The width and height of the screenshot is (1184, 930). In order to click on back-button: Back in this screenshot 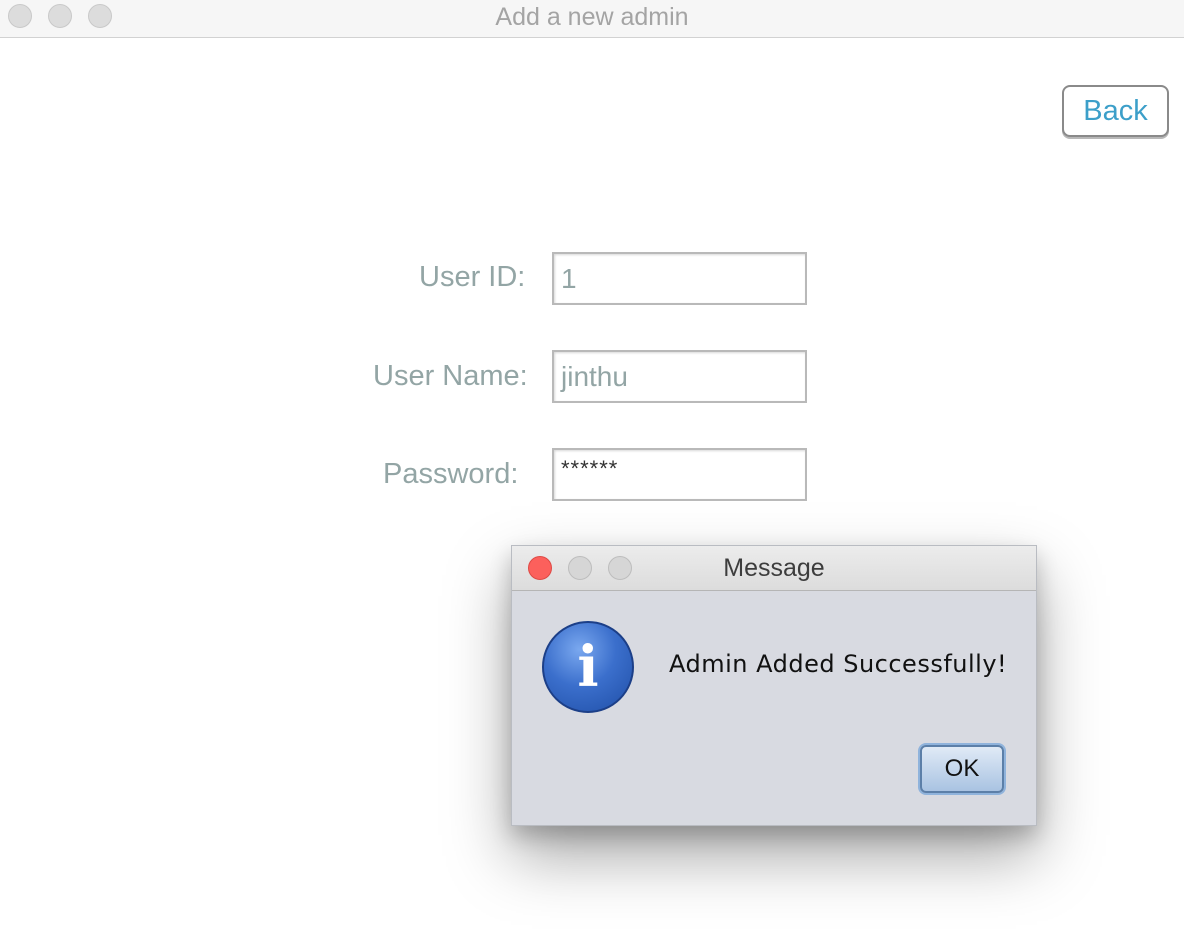, I will do `click(1115, 111)`.